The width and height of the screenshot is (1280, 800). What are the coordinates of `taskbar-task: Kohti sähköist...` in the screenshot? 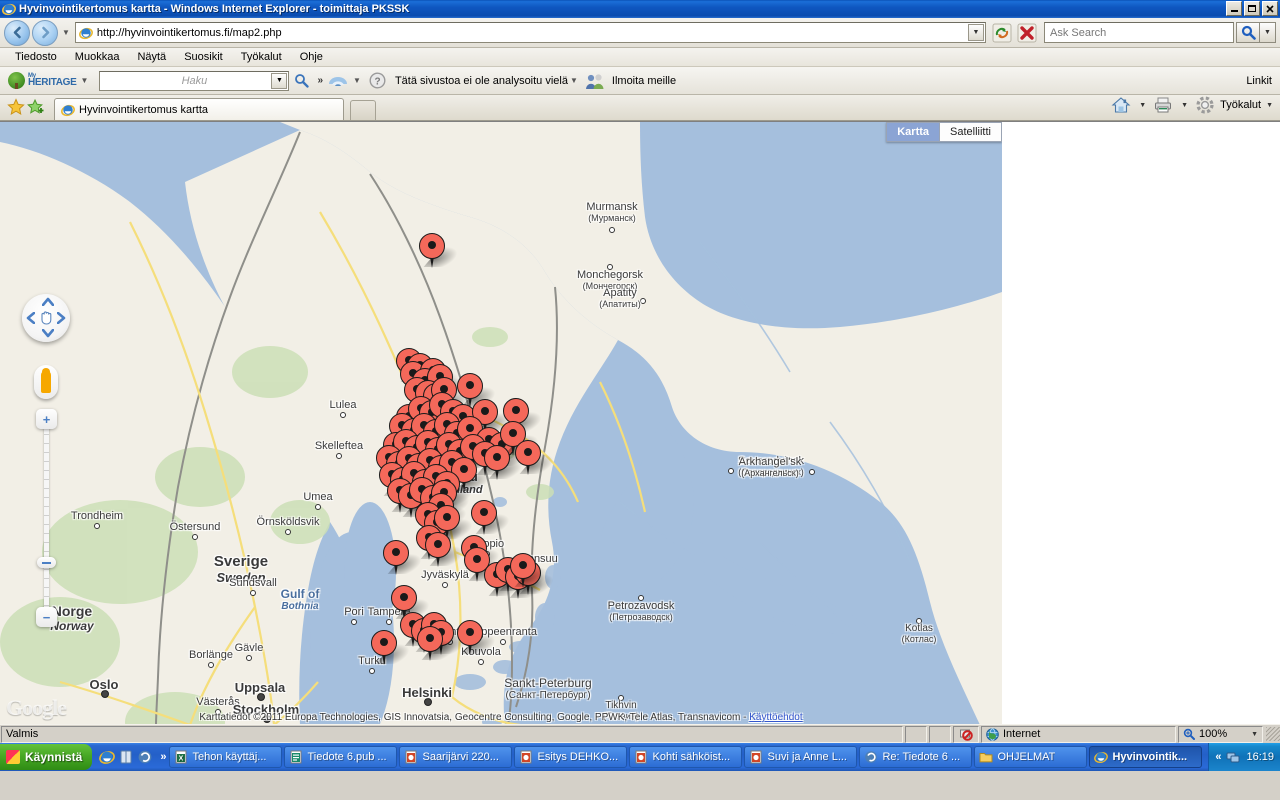 It's located at (686, 757).